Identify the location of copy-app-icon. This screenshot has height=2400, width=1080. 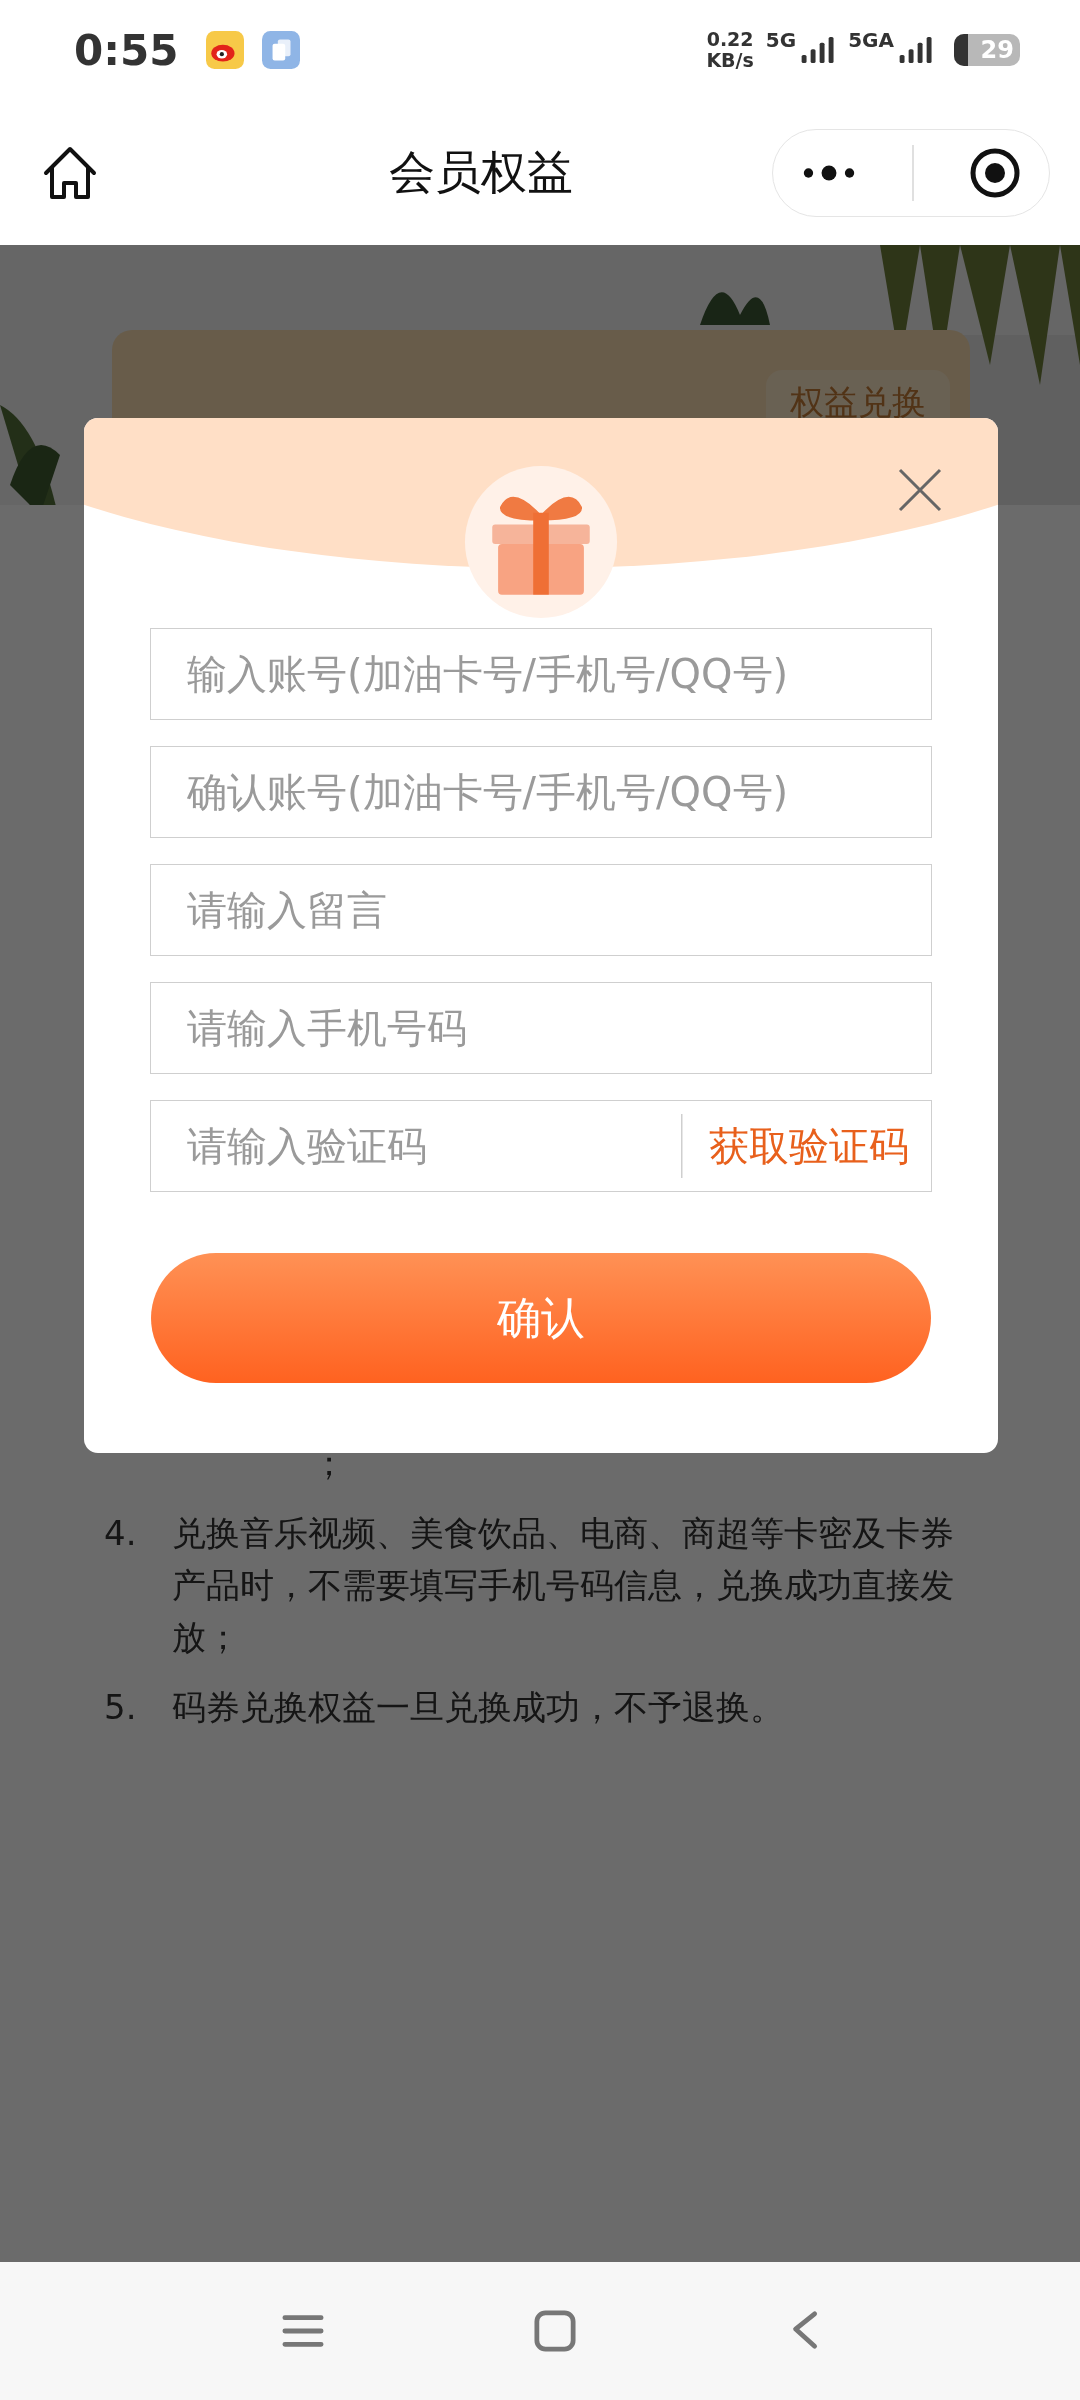
(281, 50).